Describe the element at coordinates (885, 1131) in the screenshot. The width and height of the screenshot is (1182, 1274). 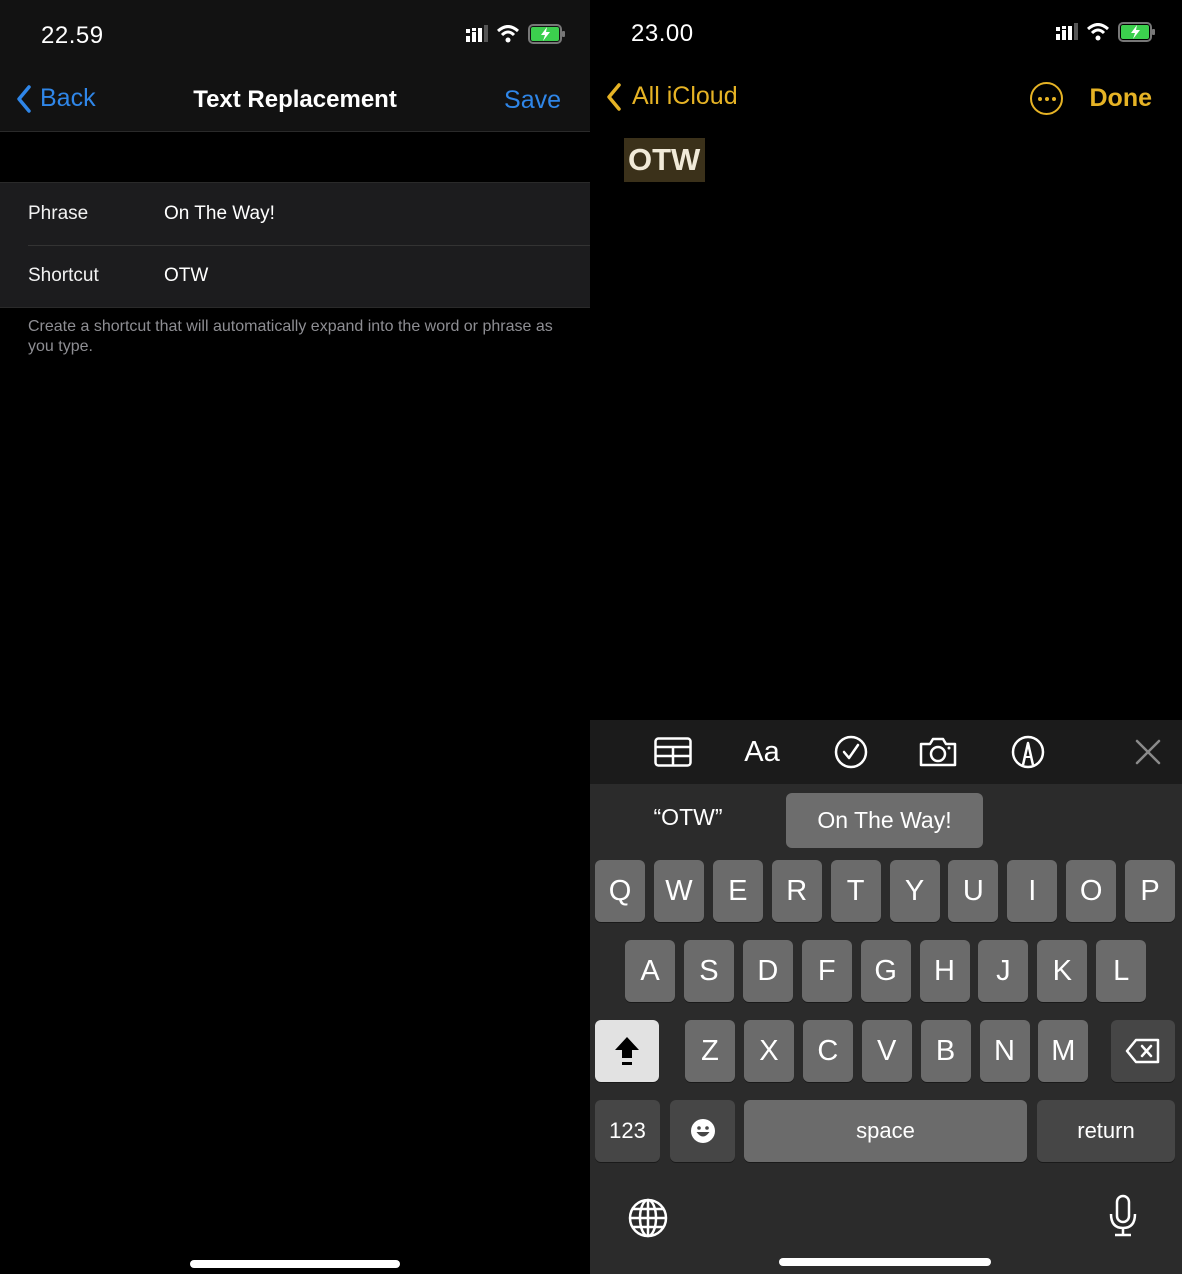
I see `space-key: space` at that location.